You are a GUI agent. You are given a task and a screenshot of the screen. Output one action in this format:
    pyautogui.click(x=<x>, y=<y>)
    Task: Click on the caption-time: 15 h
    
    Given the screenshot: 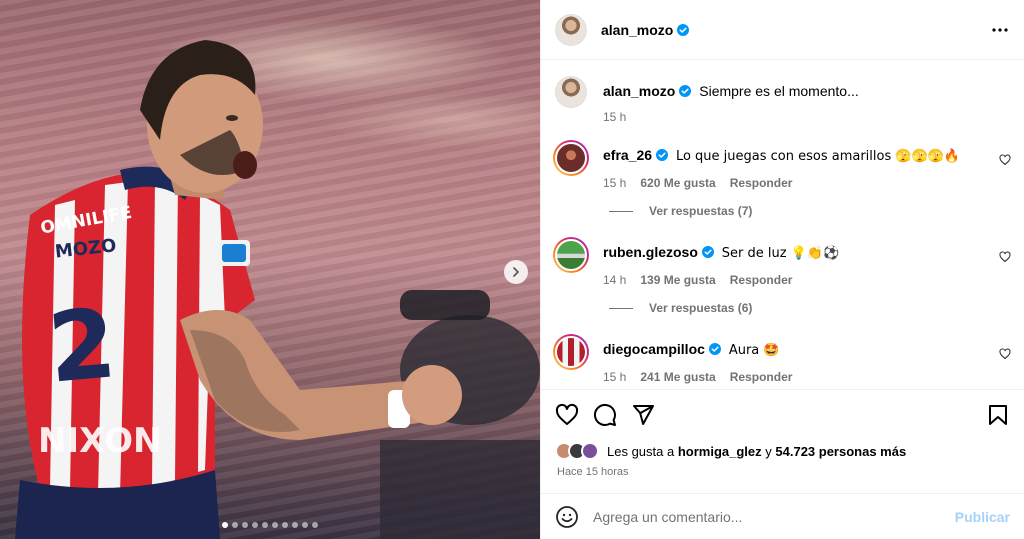 What is the action you would take?
    pyautogui.click(x=614, y=117)
    